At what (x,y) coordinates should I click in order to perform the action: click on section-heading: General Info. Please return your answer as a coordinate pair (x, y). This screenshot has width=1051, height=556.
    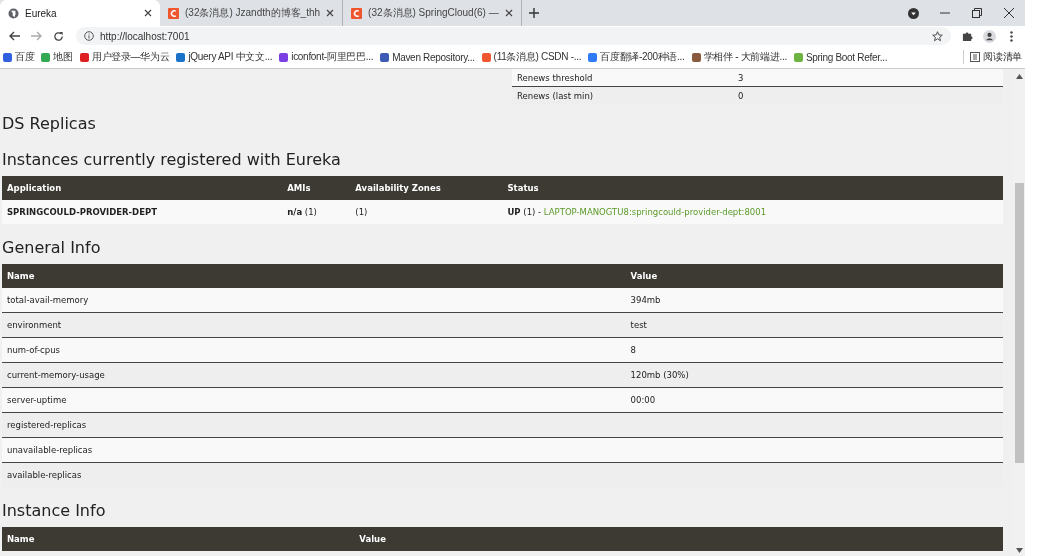
    Looking at the image, I should click on (52, 248).